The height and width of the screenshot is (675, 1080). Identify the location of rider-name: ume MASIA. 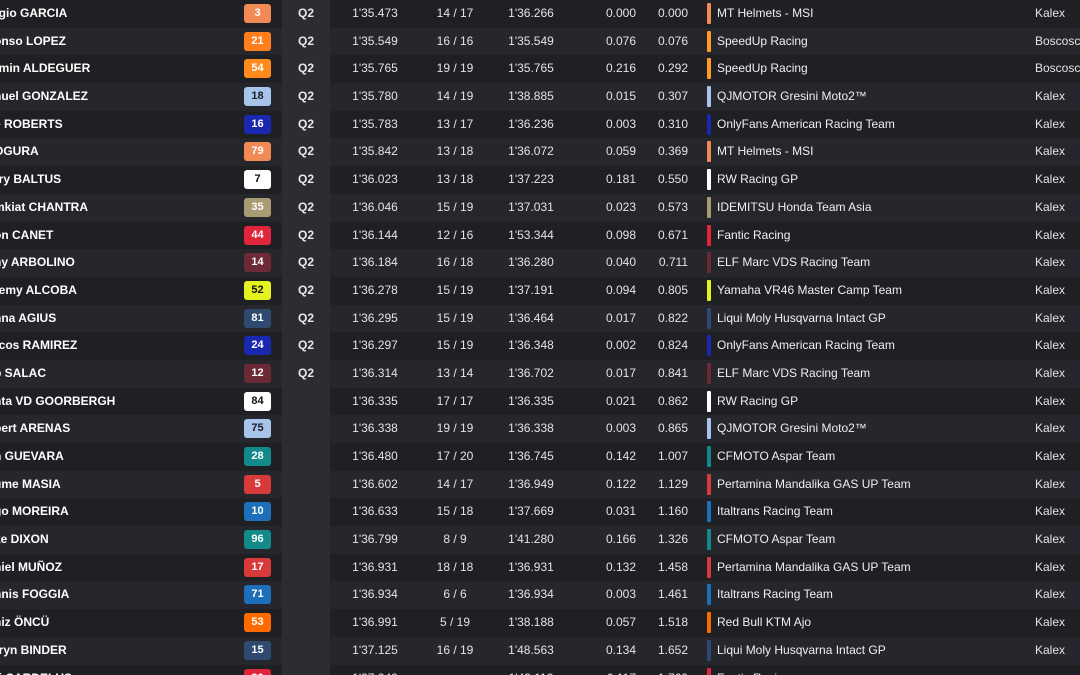
(30, 483).